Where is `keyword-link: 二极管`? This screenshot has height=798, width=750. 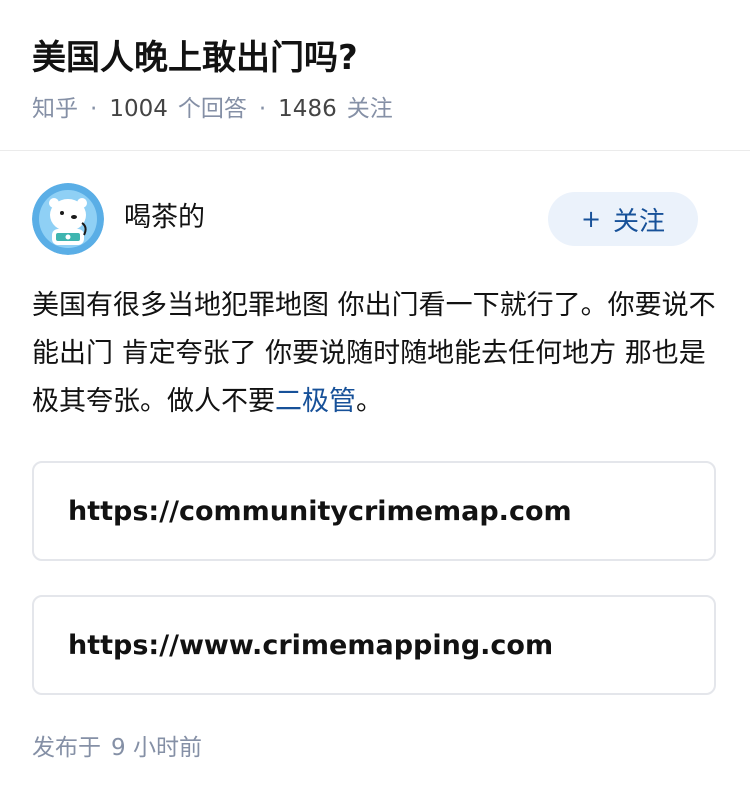
keyword-link: 二极管 is located at coordinates (315, 401).